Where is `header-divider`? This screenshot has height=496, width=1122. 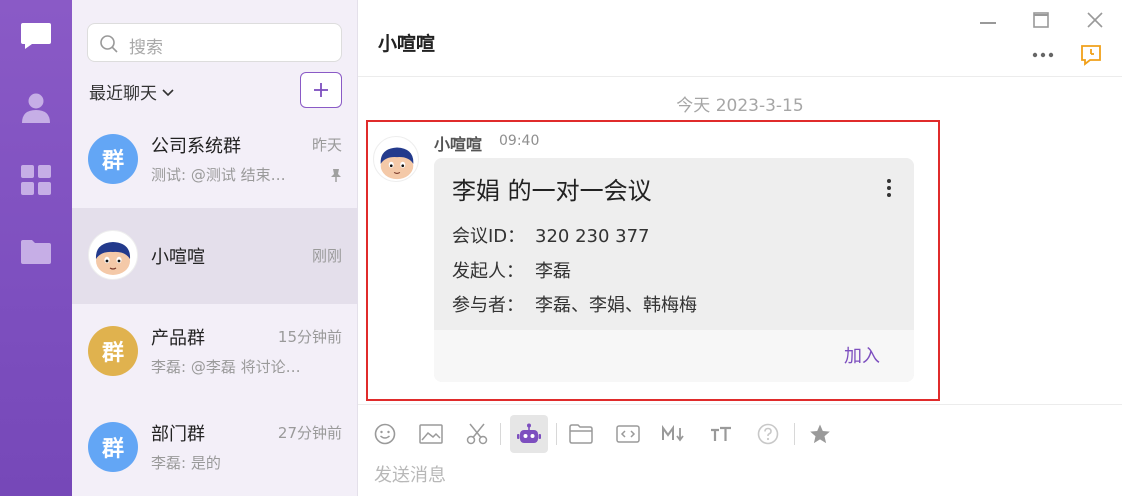
header-divider is located at coordinates (740, 76).